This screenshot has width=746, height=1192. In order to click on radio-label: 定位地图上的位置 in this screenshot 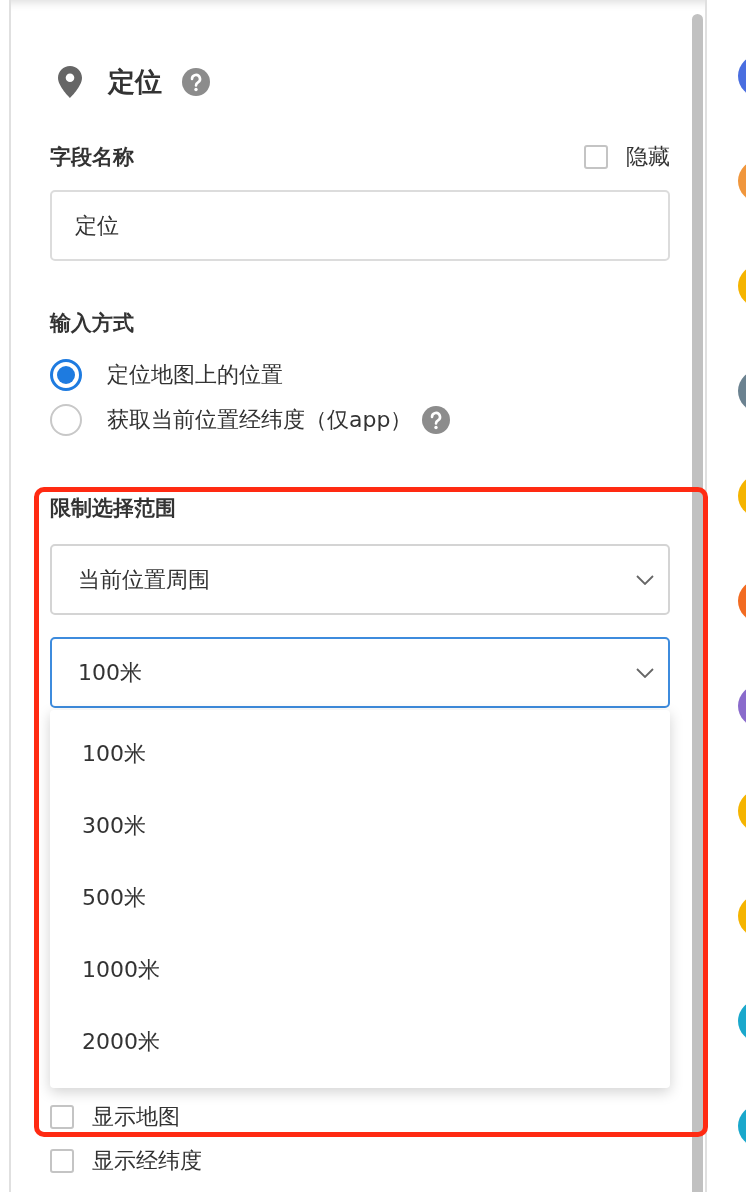, I will do `click(195, 375)`.